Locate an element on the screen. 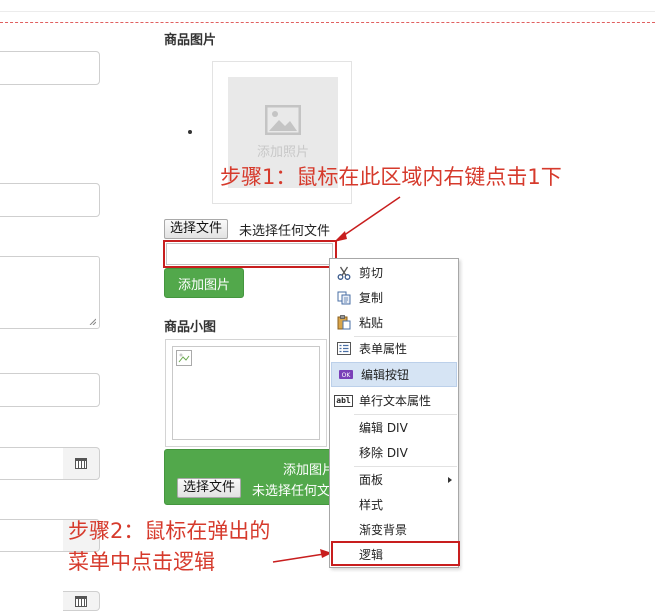  ok-button-icon: OK is located at coordinates (345, 374).